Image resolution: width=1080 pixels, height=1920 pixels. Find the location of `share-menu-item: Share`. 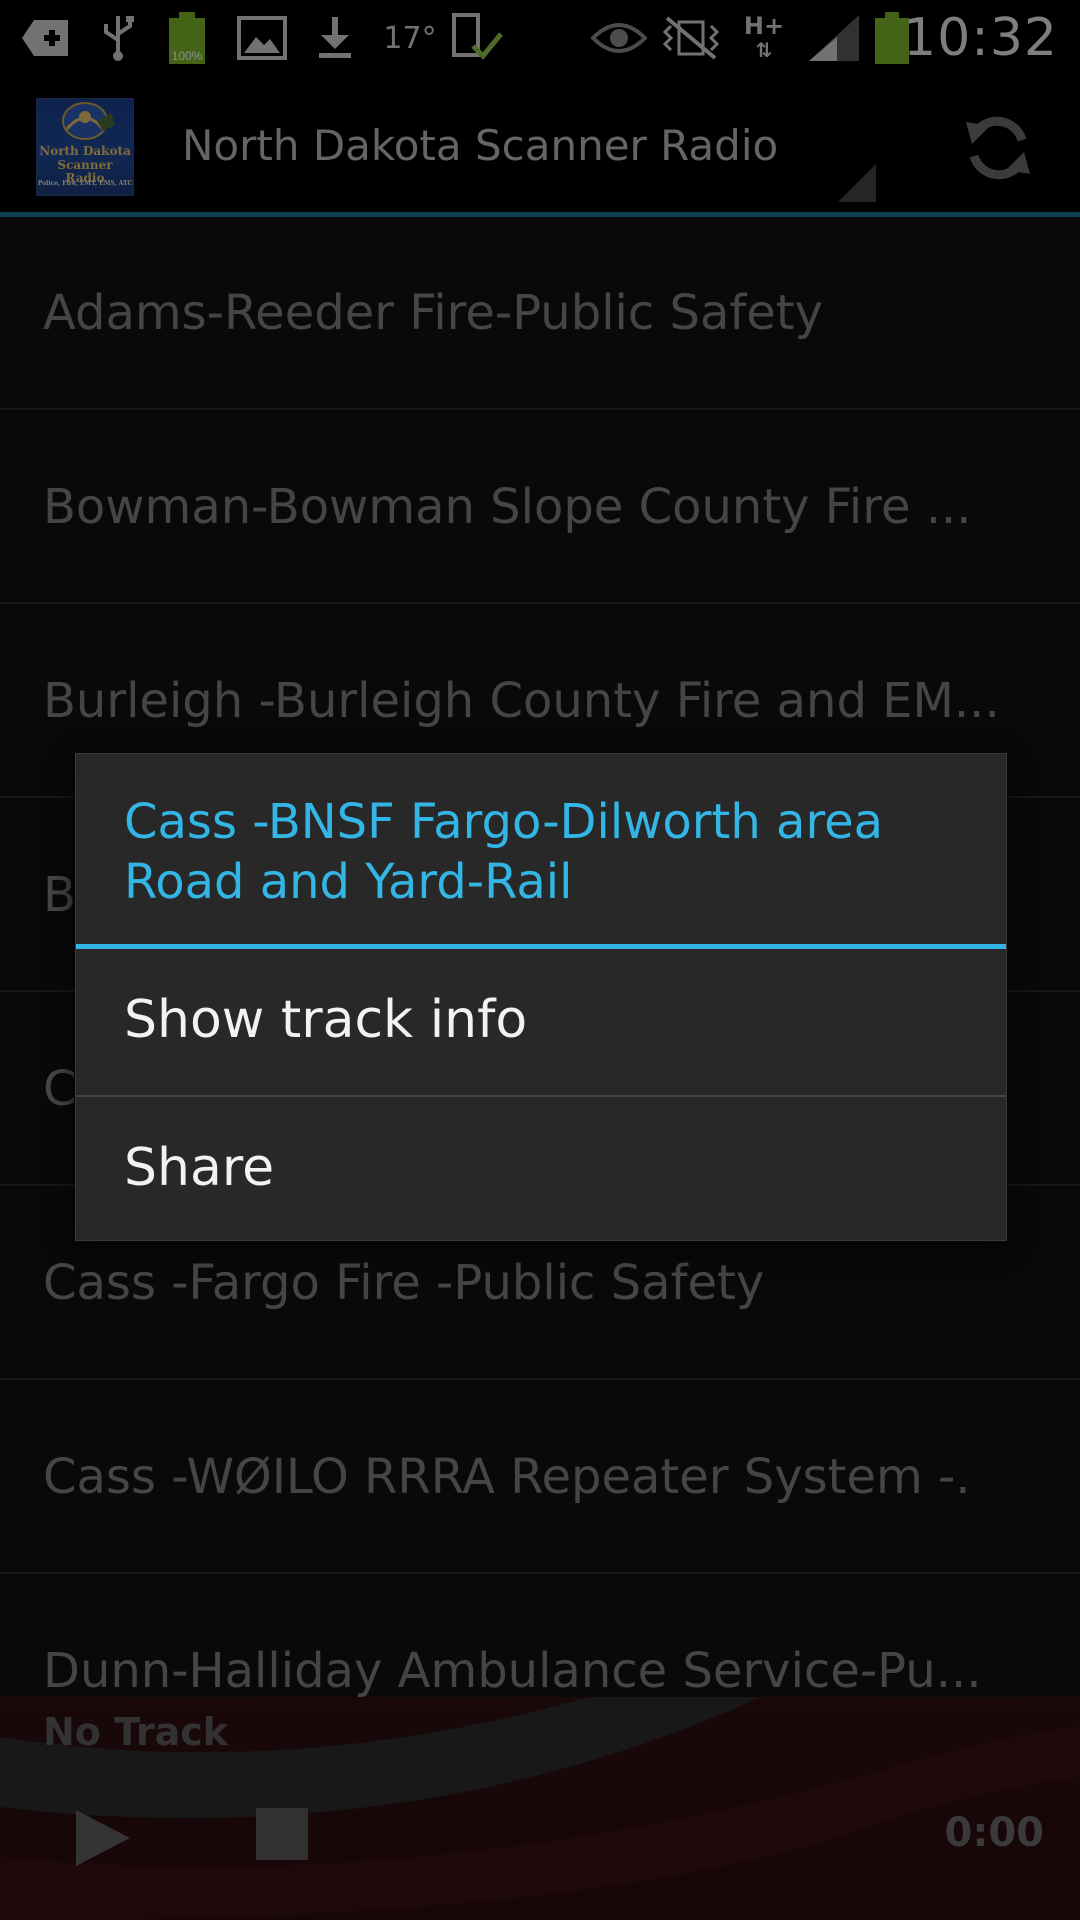

share-menu-item: Share is located at coordinates (541, 1168).